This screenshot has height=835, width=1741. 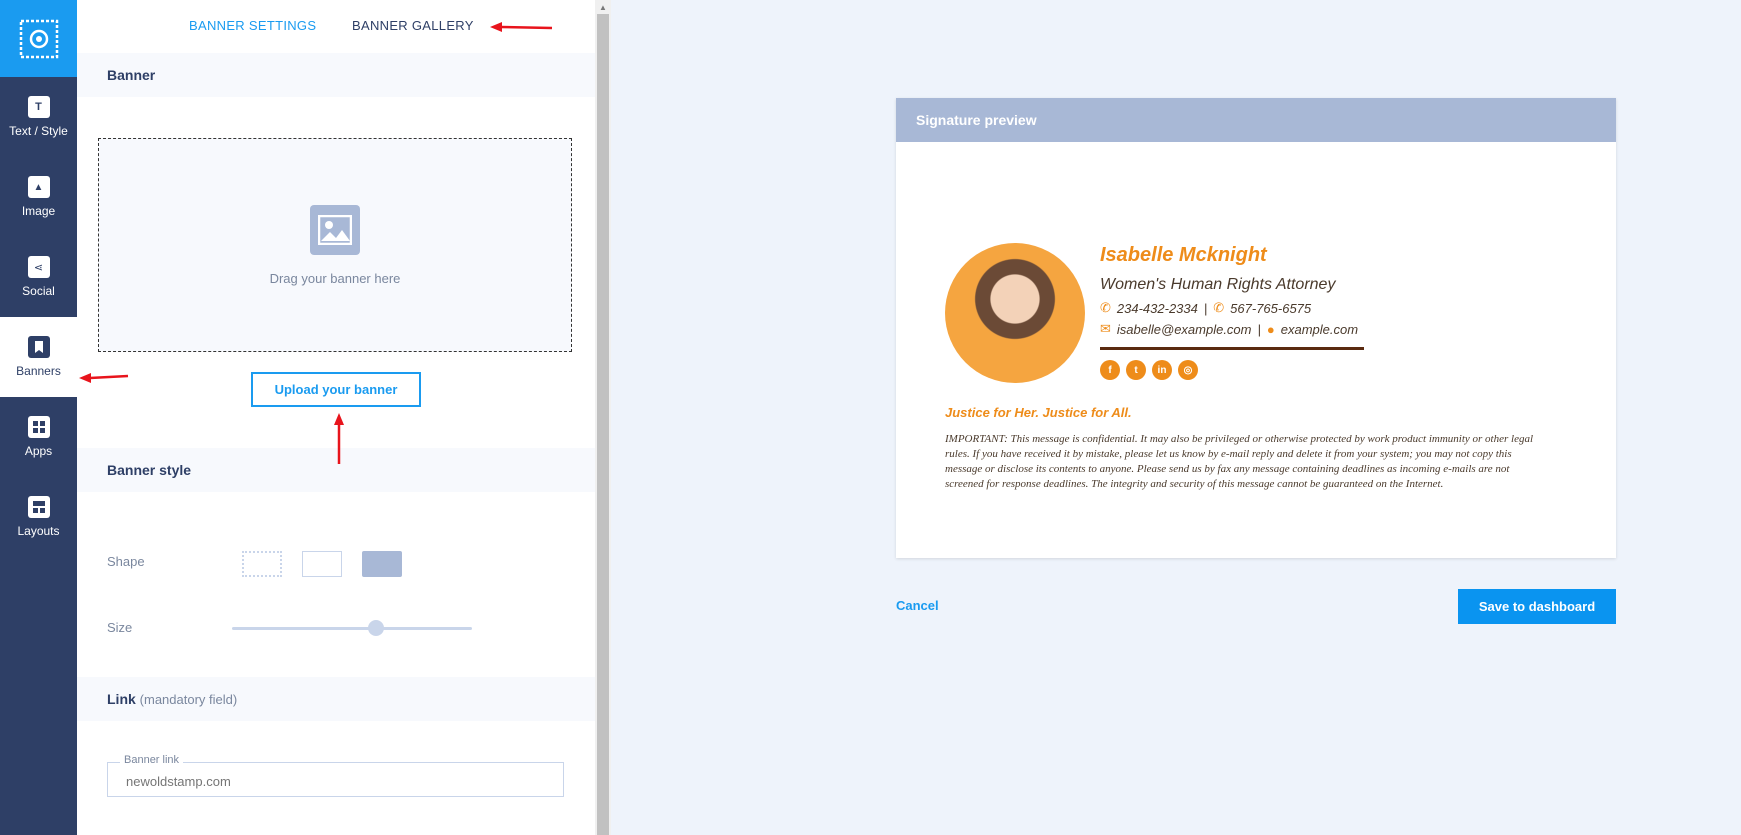 What do you see at coordinates (603, 424) in the screenshot?
I see `scrollbar-thumb` at bounding box center [603, 424].